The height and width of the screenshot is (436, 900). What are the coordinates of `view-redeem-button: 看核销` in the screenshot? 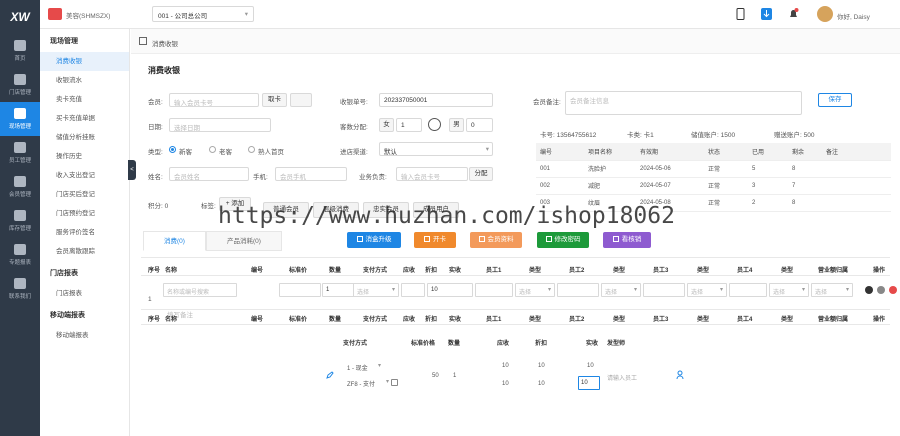 It's located at (627, 240).